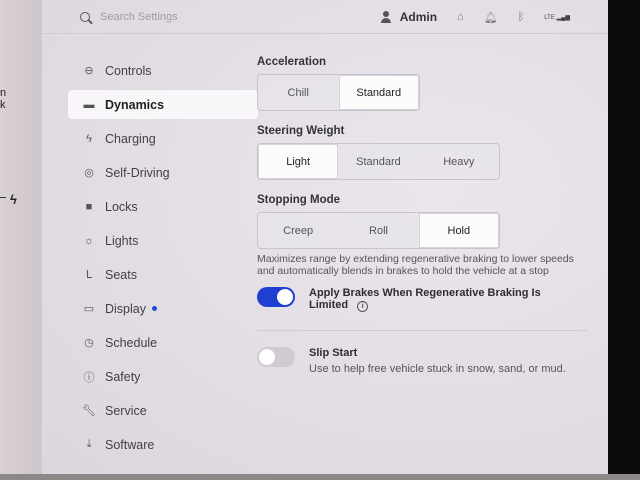 The image size is (640, 480). I want to click on alert-icon: ⓘ, so click(89, 377).